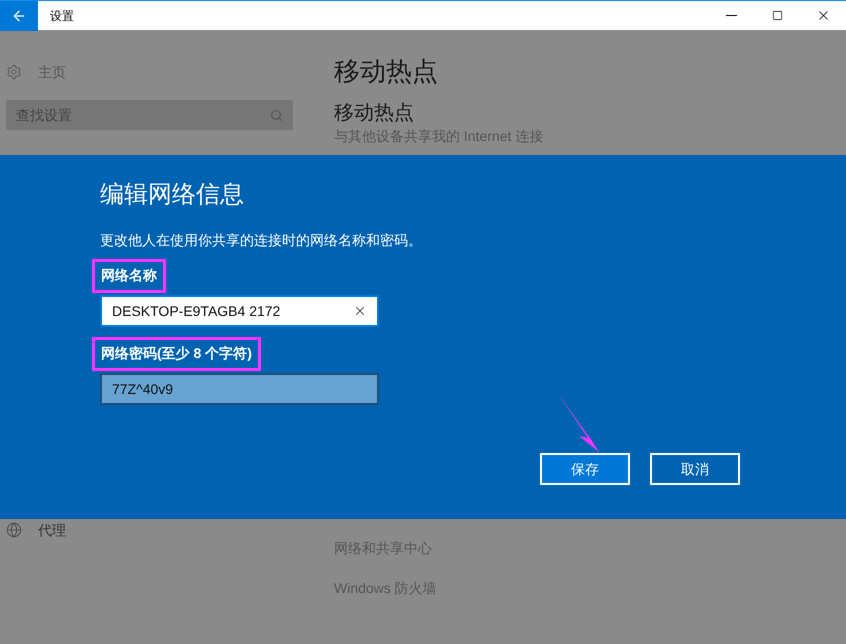 The image size is (846, 644). Describe the element at coordinates (374, 113) in the screenshot. I see `section-title: 移动热点` at that location.